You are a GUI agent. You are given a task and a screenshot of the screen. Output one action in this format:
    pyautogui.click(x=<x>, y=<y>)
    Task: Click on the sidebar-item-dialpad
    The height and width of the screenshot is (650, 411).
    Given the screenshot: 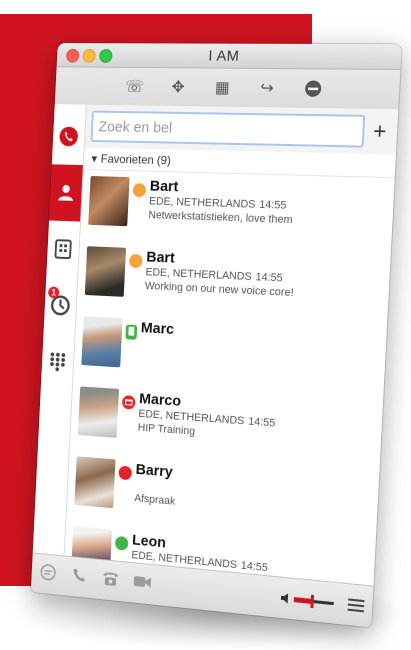 What is the action you would take?
    pyautogui.click(x=58, y=362)
    